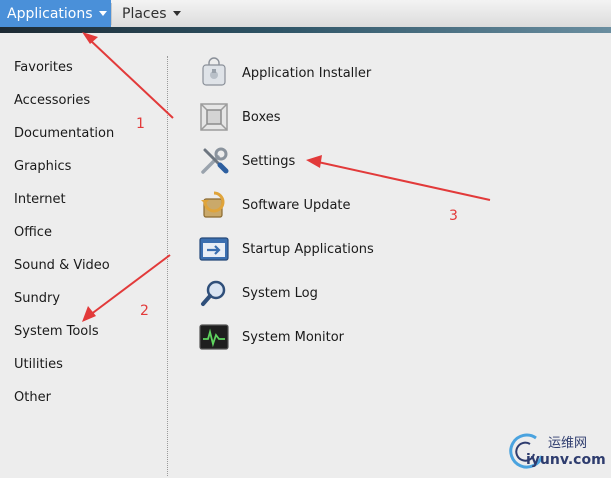 The image size is (611, 478). Describe the element at coordinates (140, 124) in the screenshot. I see `annotation-number-1: 1` at that location.